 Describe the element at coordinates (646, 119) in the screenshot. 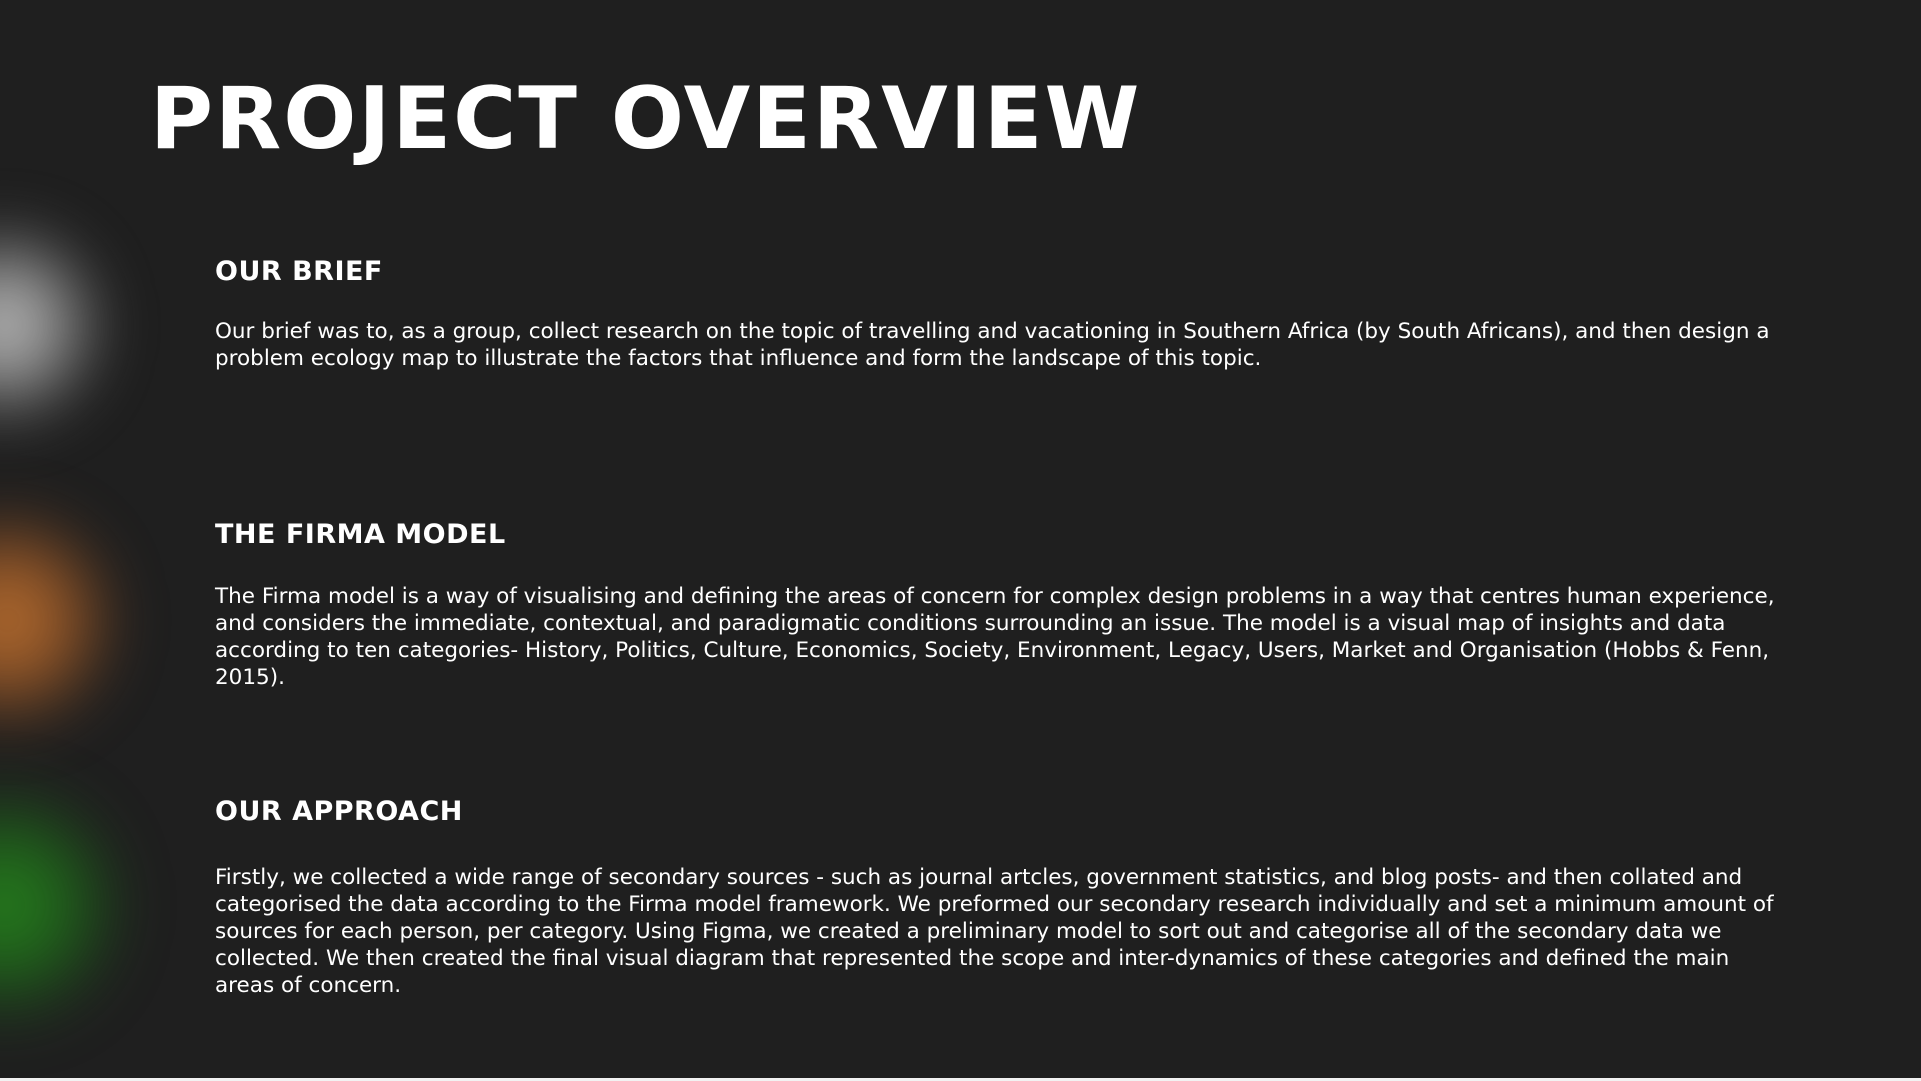

I see `page-title: PROJECT OVERVIEW` at that location.